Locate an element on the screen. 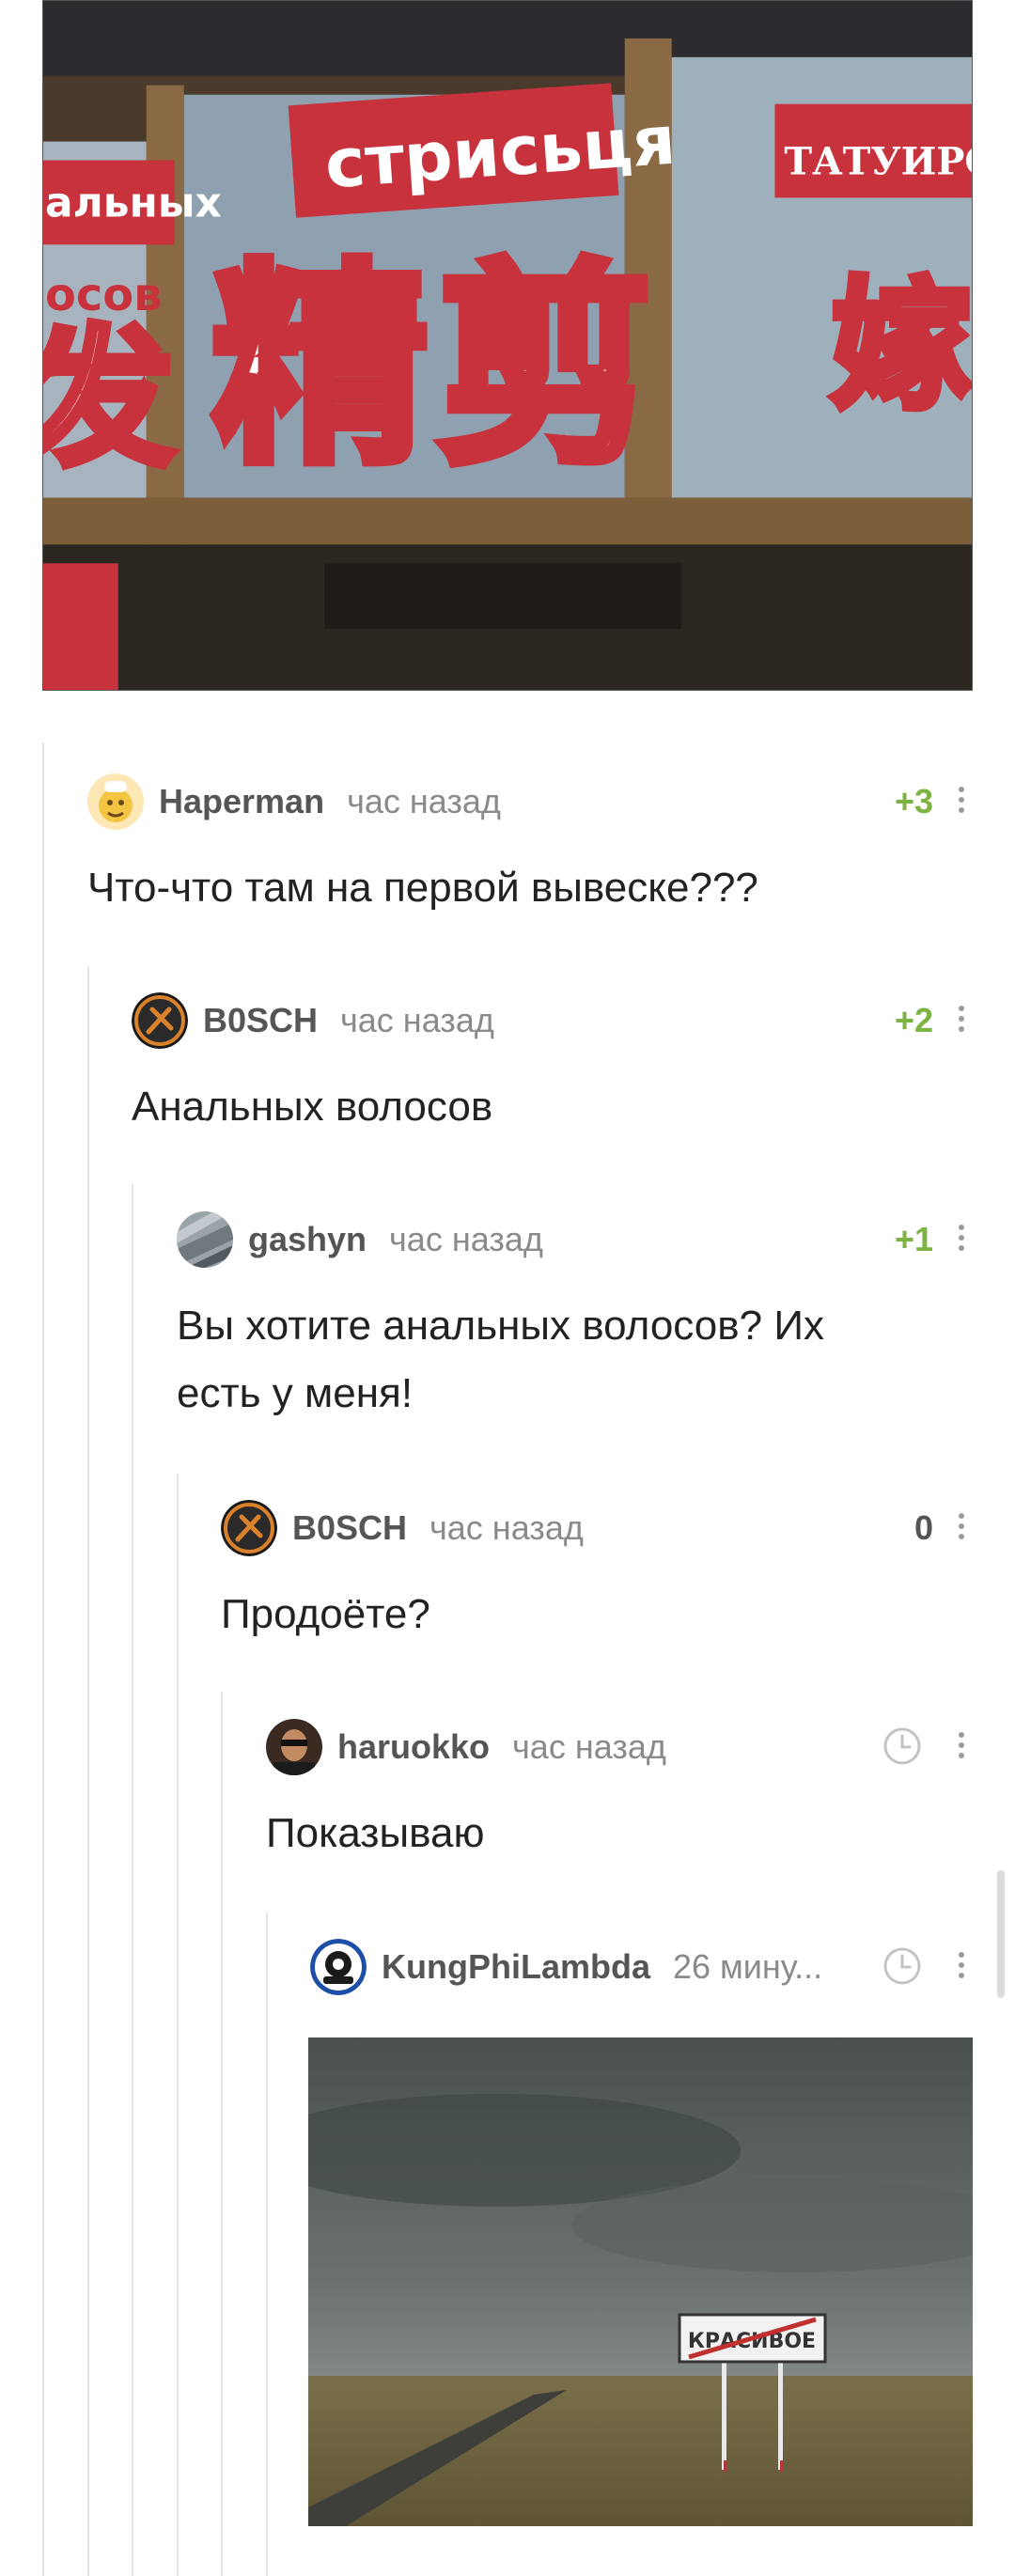  sign-hanzi-left: 发 is located at coordinates (109, 399).